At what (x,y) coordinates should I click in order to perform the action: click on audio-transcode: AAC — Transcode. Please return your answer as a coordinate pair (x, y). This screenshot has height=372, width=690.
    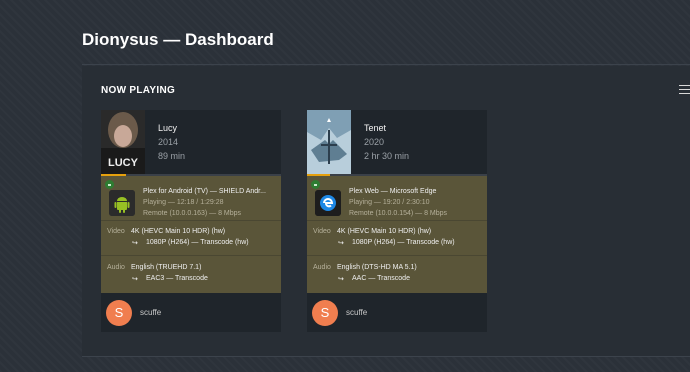
    Looking at the image, I should click on (381, 278).